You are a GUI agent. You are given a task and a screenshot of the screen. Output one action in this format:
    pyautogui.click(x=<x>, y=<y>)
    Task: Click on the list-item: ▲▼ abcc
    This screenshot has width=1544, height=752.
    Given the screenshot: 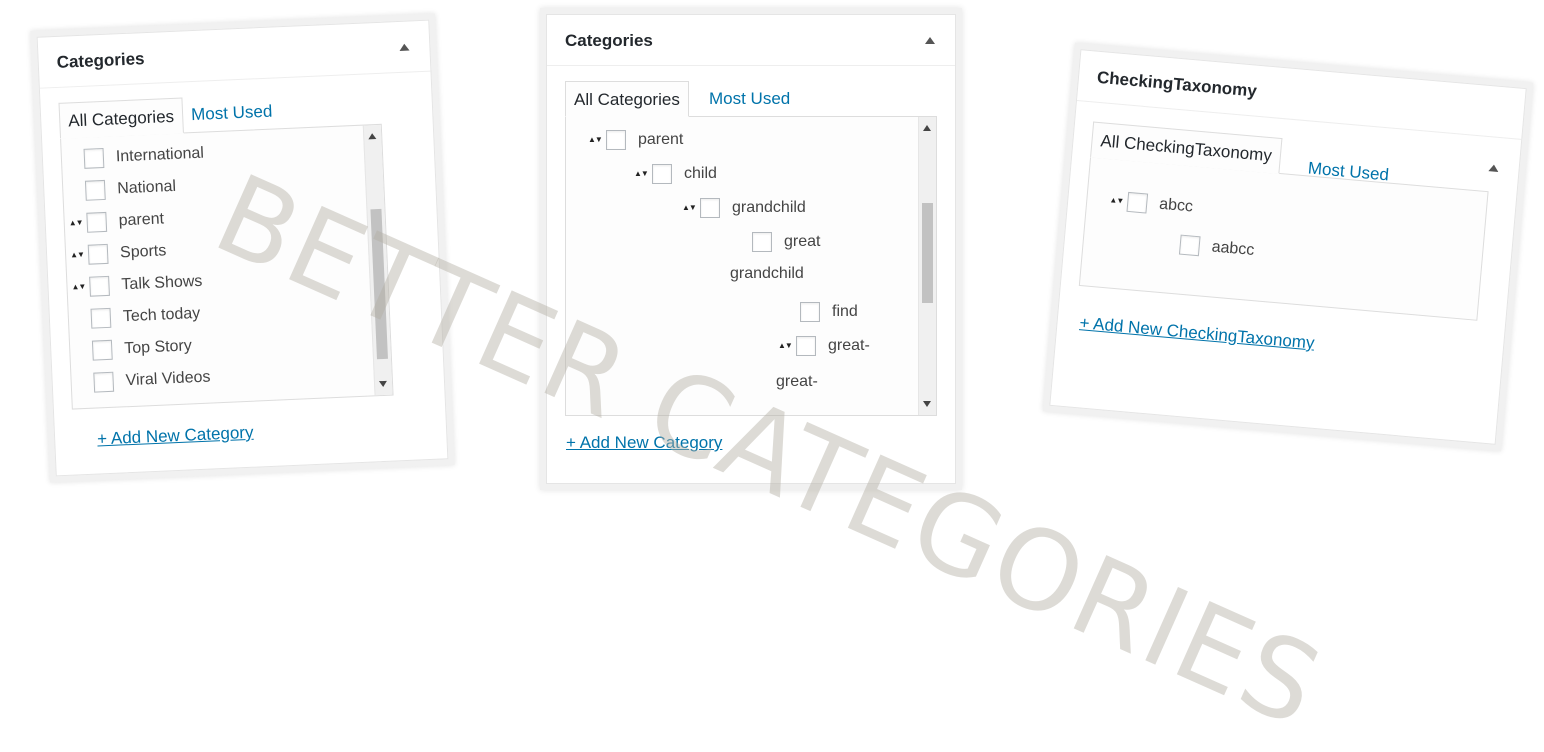 What is the action you would take?
    pyautogui.click(x=1151, y=203)
    